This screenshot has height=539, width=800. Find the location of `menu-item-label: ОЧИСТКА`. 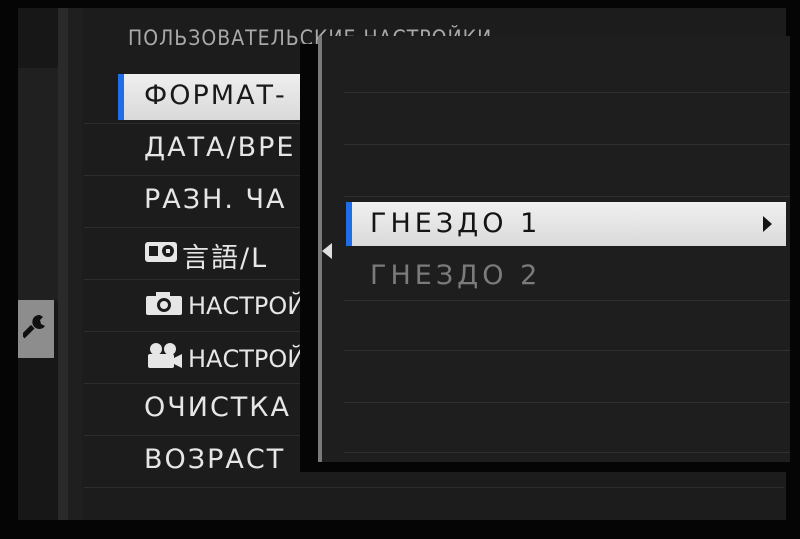

menu-item-label: ОЧИСТКА is located at coordinates (217, 407).